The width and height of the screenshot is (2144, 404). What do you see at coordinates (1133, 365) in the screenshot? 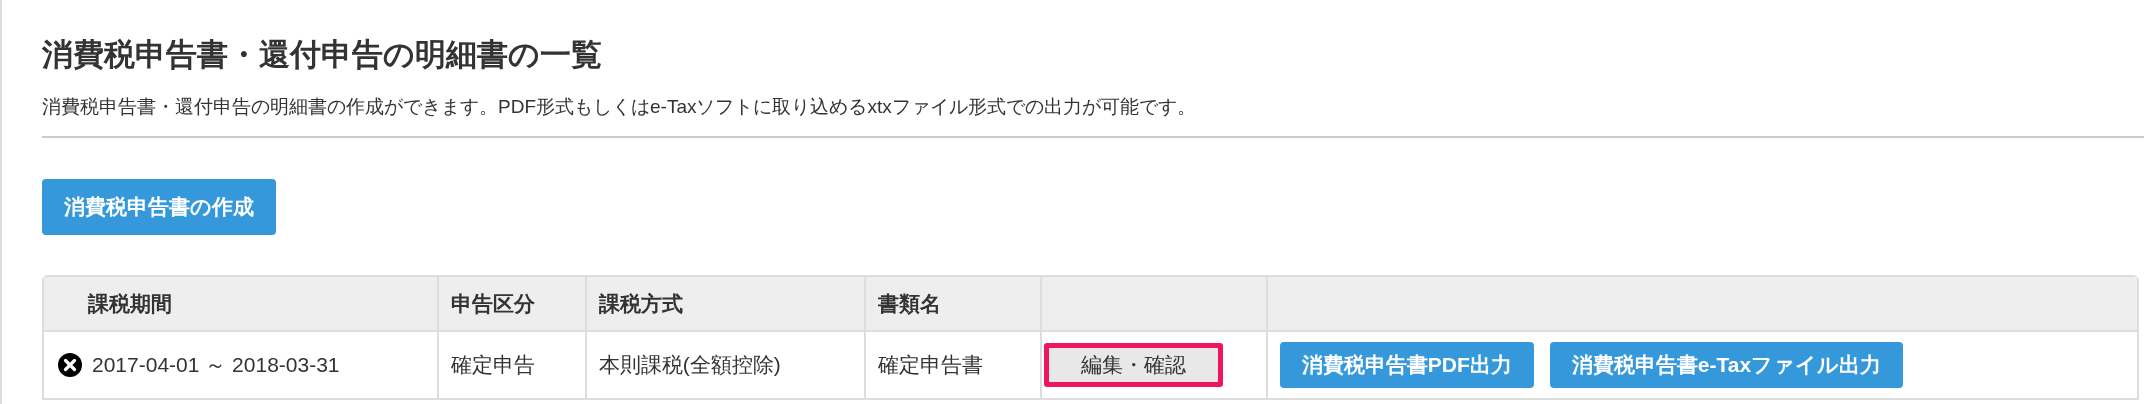
I see `edit-button: 編集・確認` at bounding box center [1133, 365].